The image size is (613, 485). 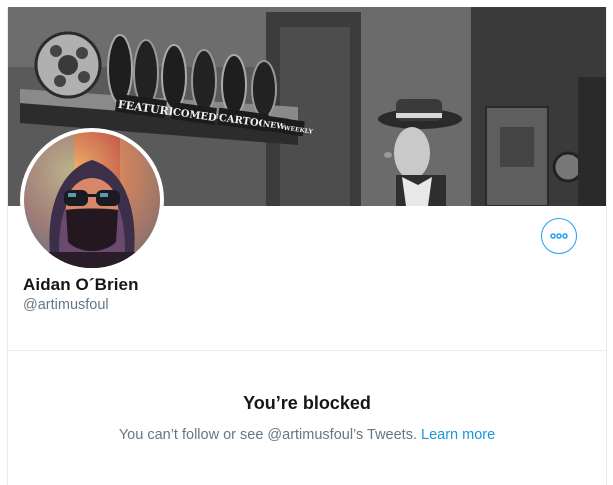 What do you see at coordinates (307, 350) in the screenshot?
I see `section-divider` at bounding box center [307, 350].